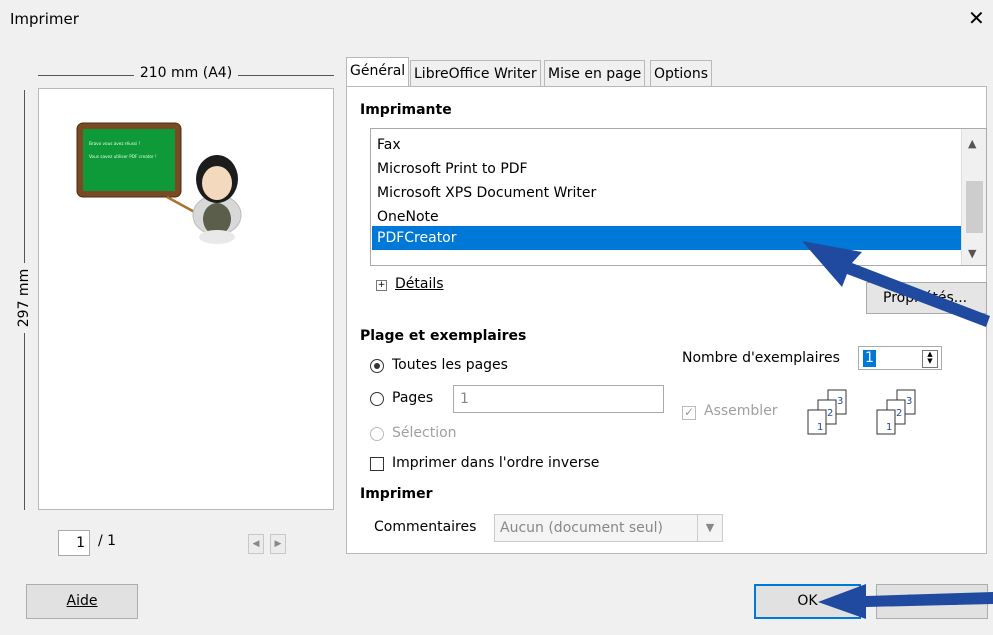 The width and height of the screenshot is (993, 635). Describe the element at coordinates (595, 73) in the screenshot. I see `tab-mise-en-page: Mise en page` at that location.